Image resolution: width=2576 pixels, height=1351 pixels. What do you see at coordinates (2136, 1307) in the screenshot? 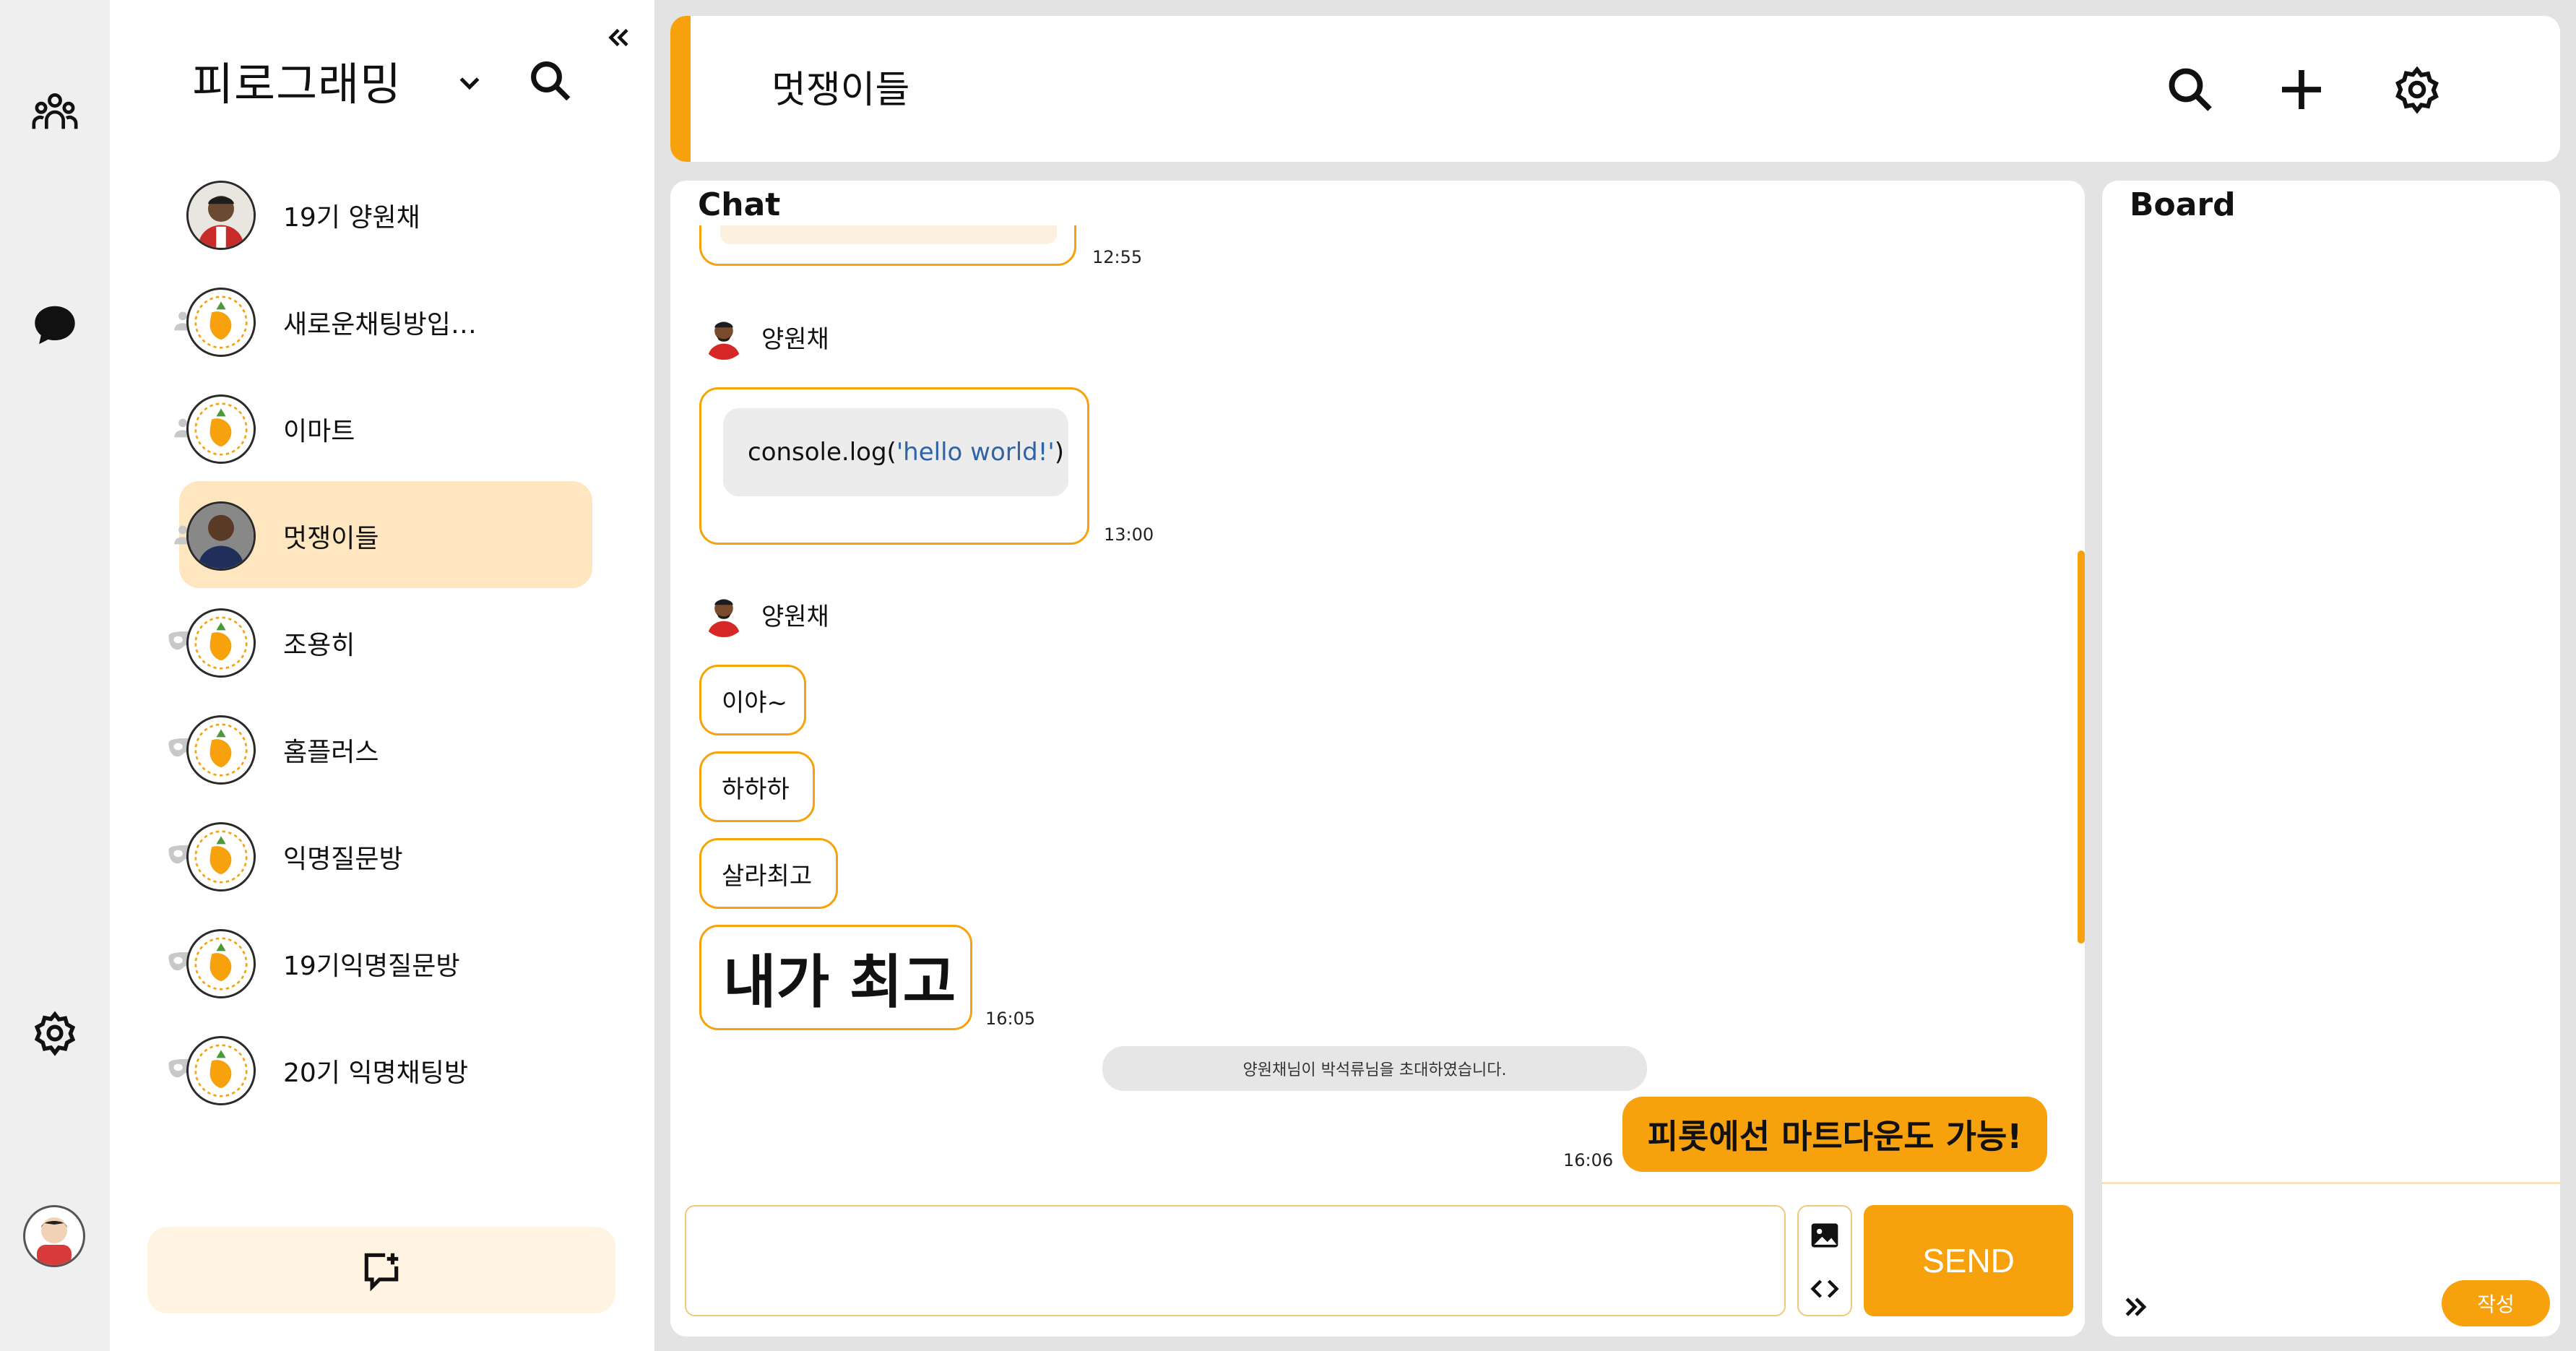
I see `expand-board-icon` at bounding box center [2136, 1307].